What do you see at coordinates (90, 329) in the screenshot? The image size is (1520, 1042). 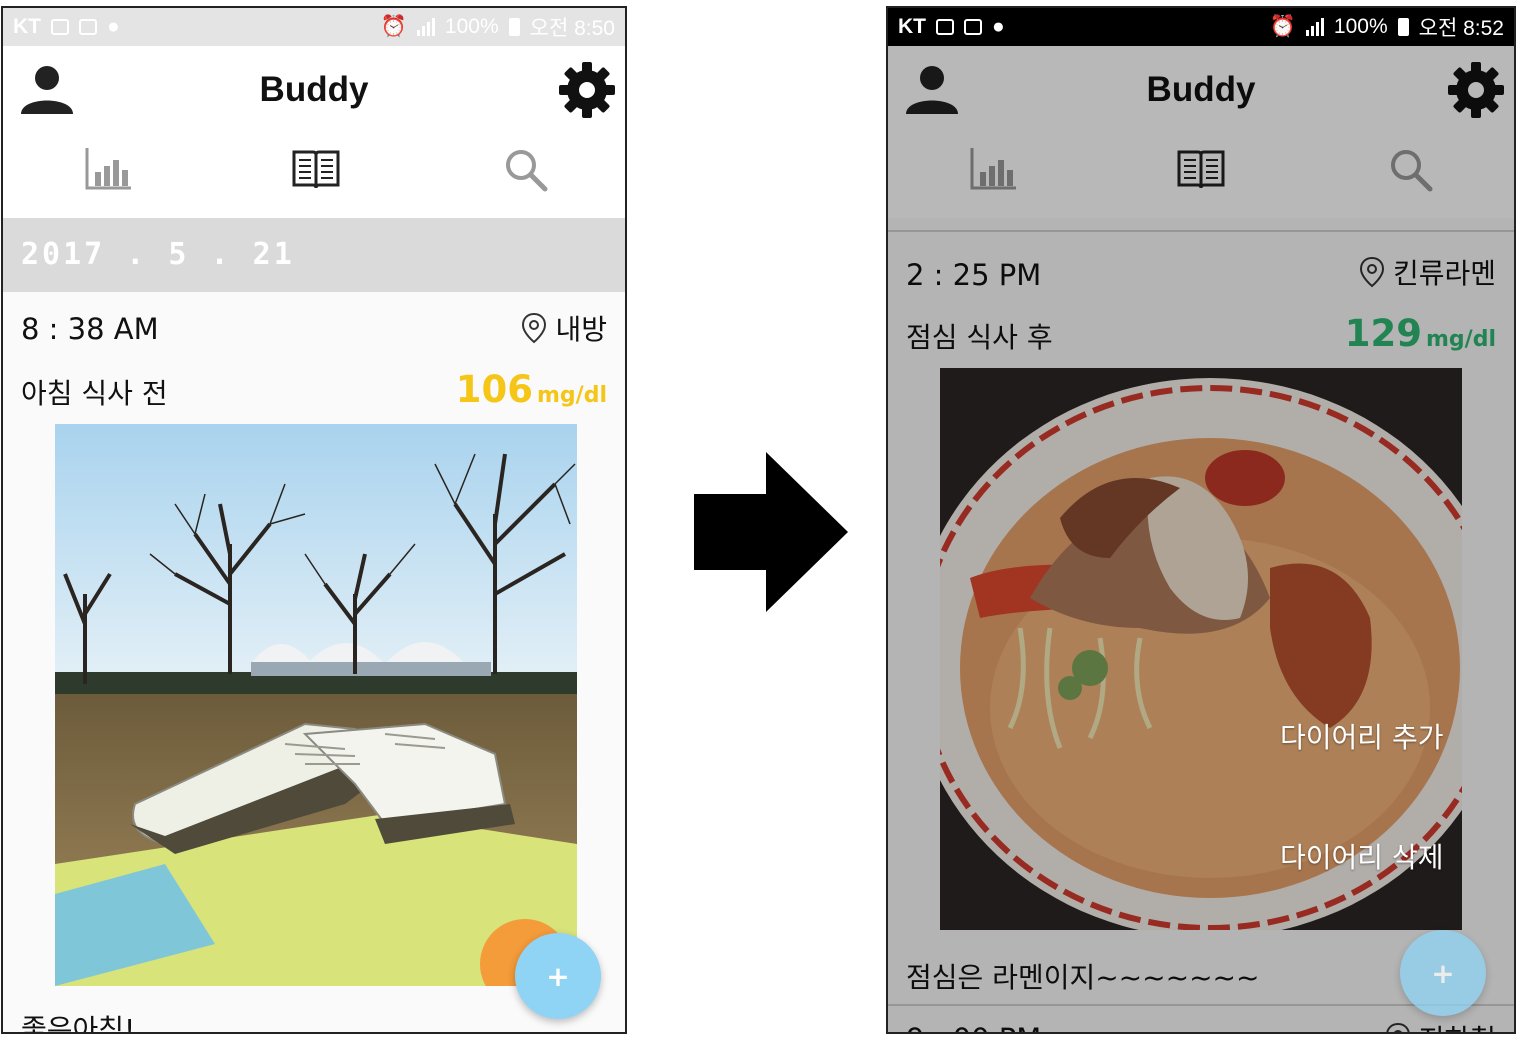 I see `entry-time: 8 : 38 AM` at bounding box center [90, 329].